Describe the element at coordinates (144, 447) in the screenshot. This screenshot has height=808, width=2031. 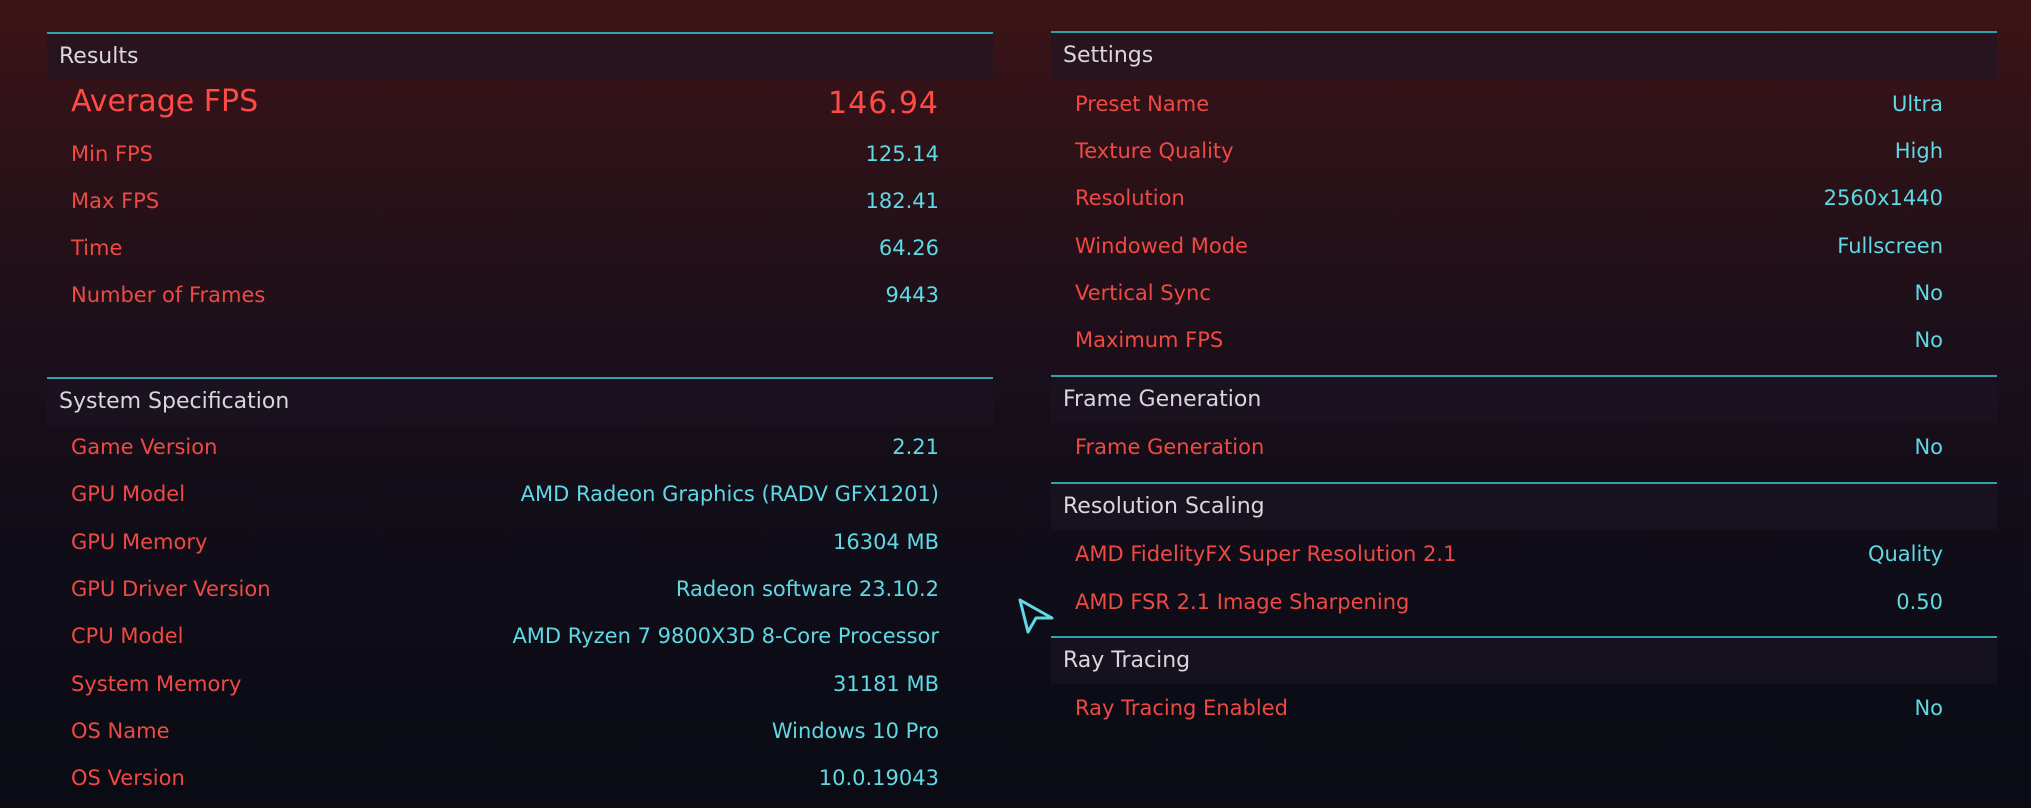
I see `row-label: Game Version` at that location.